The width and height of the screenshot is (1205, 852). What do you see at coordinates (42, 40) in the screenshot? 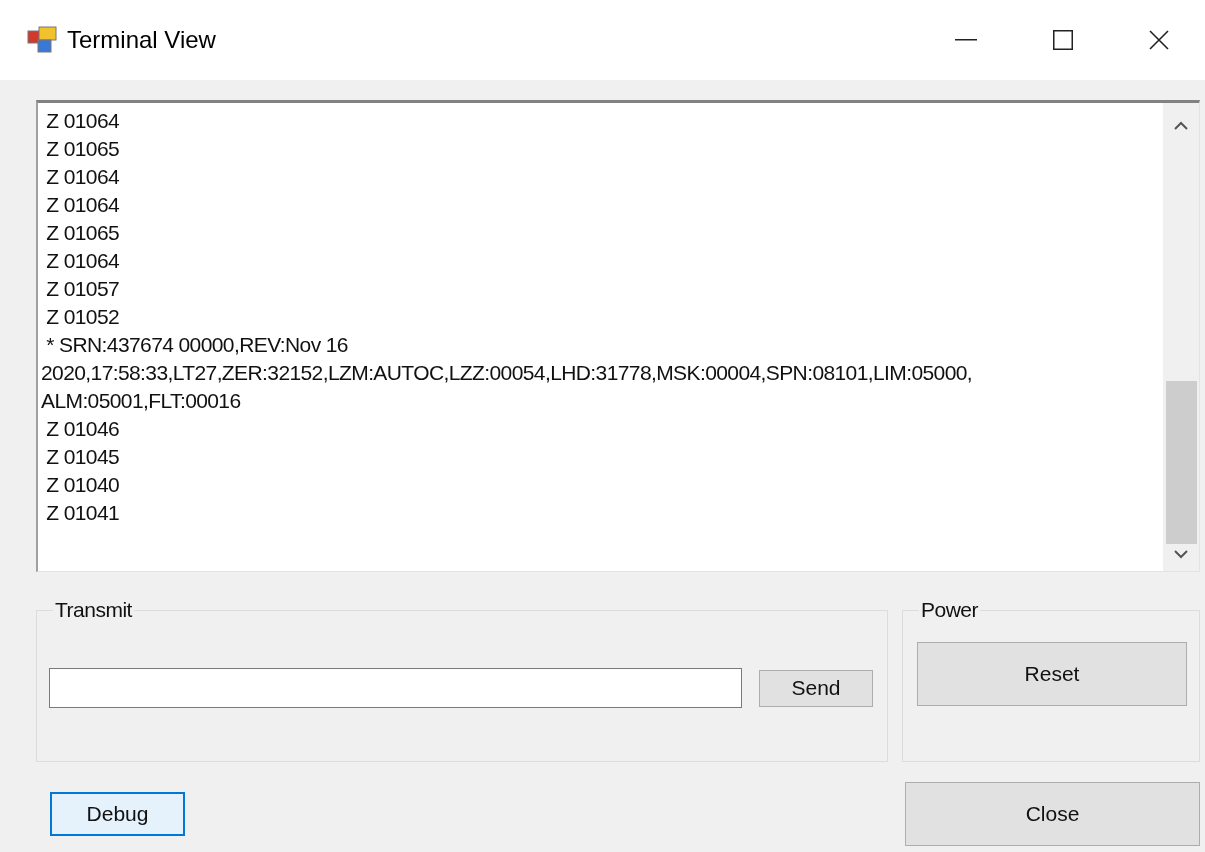
I see `app-icon` at bounding box center [42, 40].